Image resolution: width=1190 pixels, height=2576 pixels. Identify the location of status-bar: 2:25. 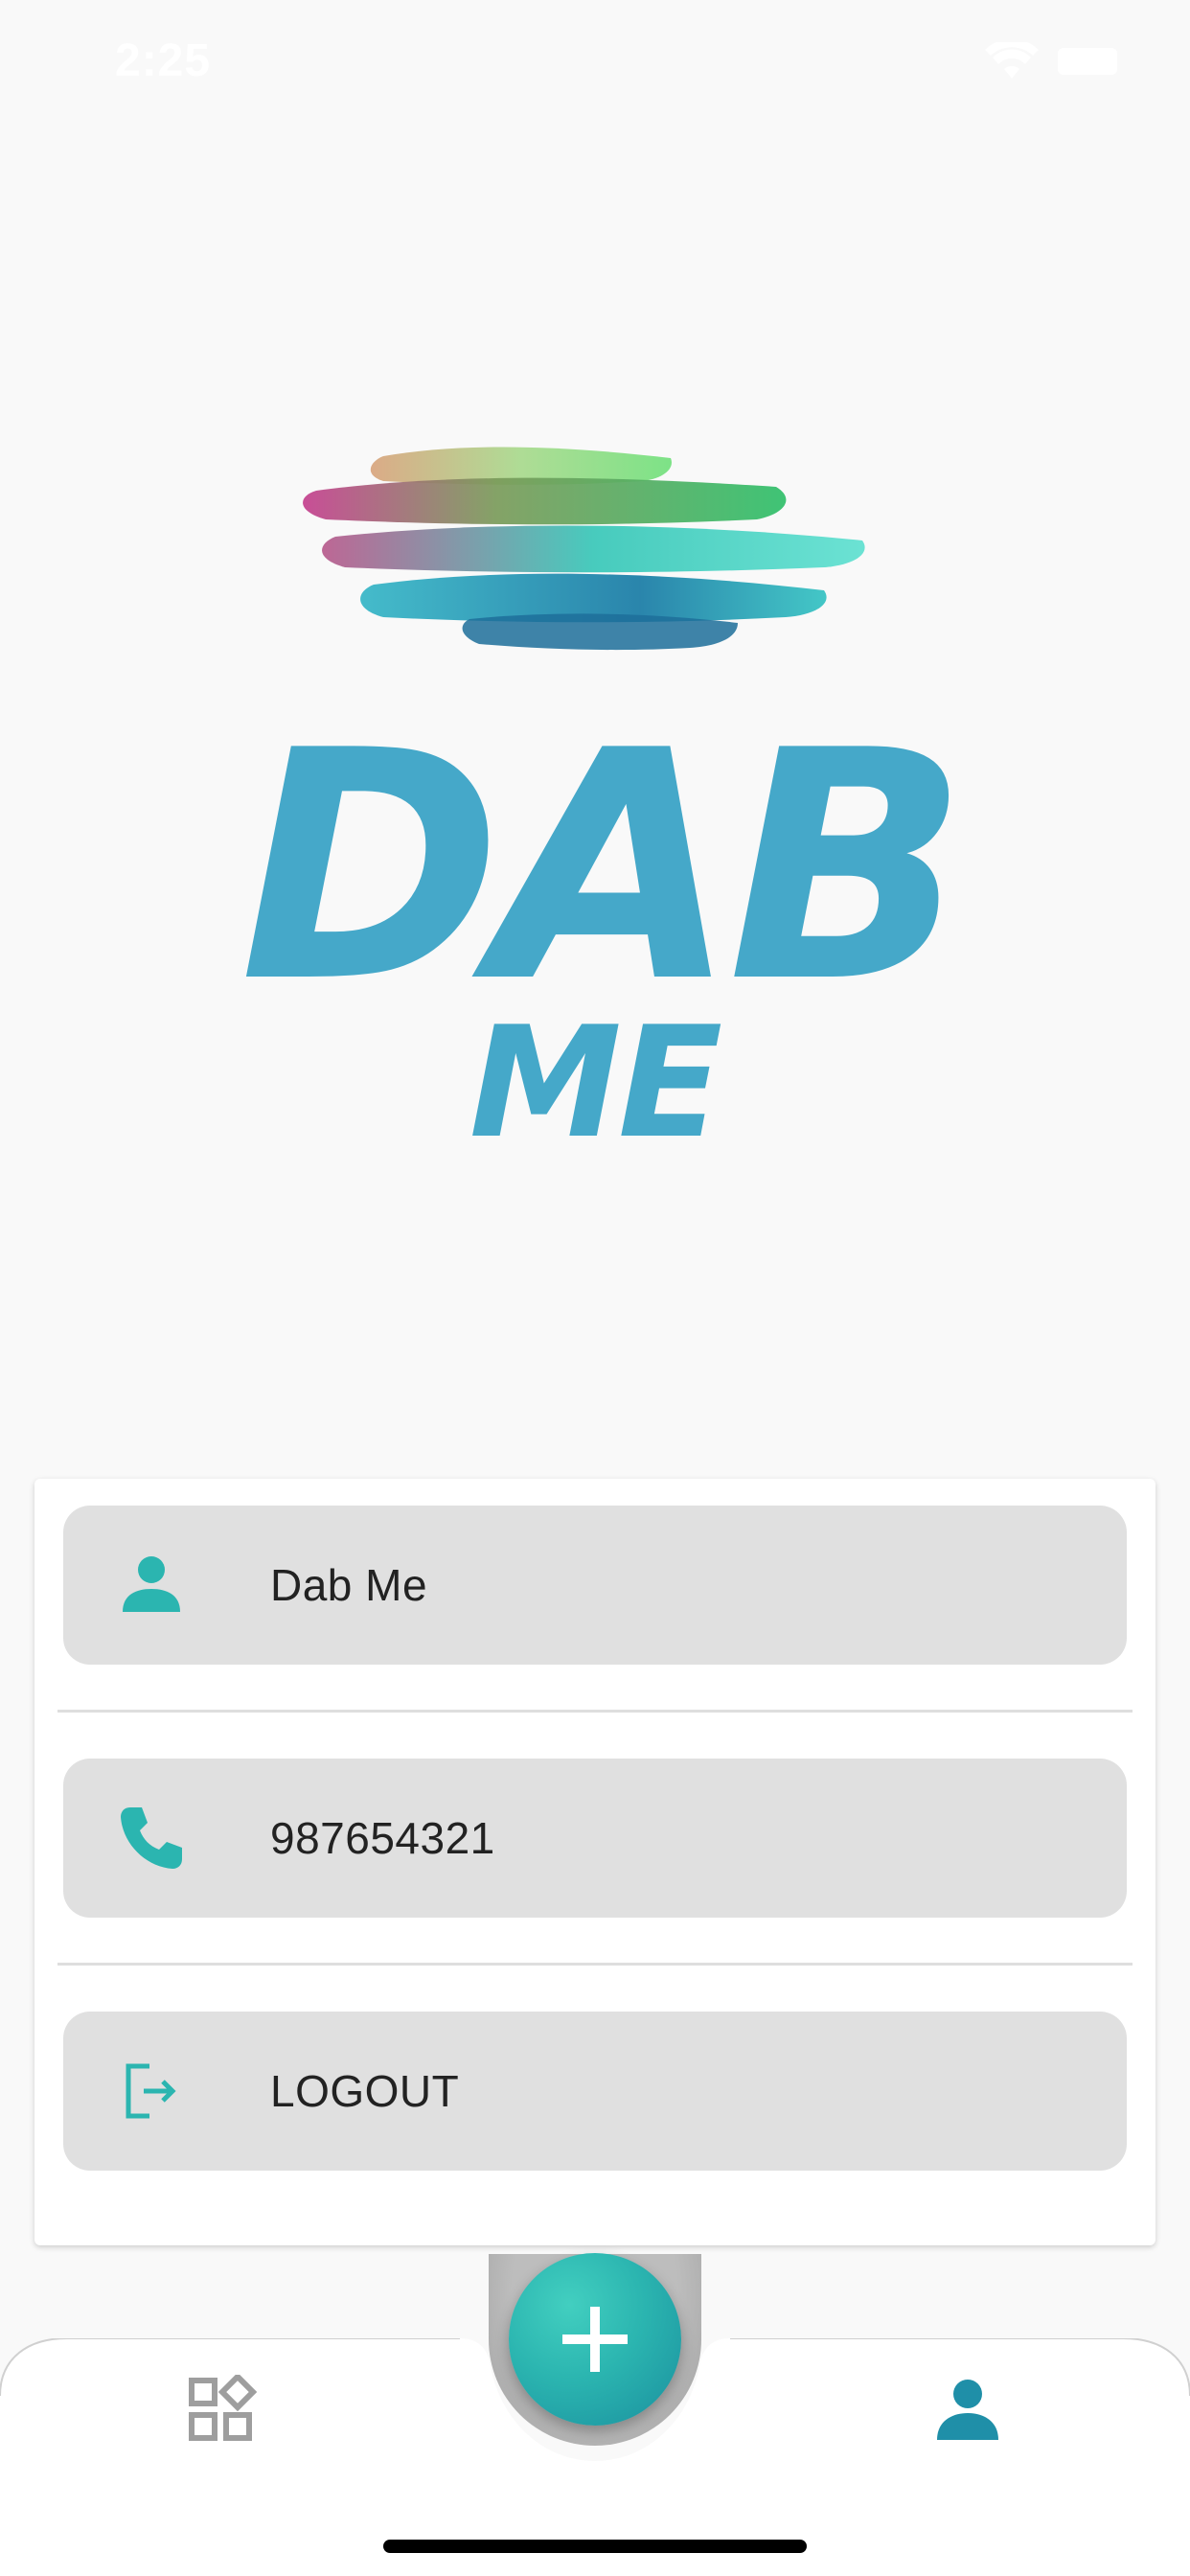
(595, 67).